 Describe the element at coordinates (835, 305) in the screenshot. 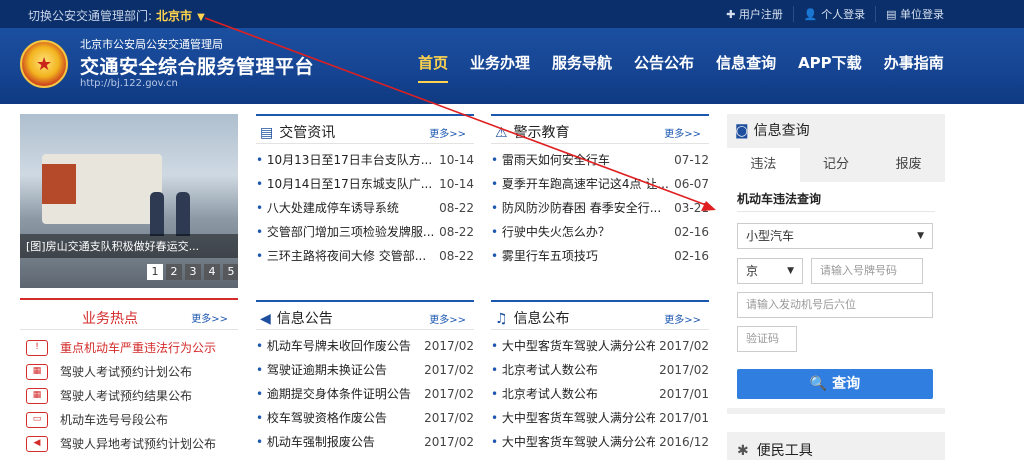

I see `engine-number-input: 请输入发动机号后六位` at that location.